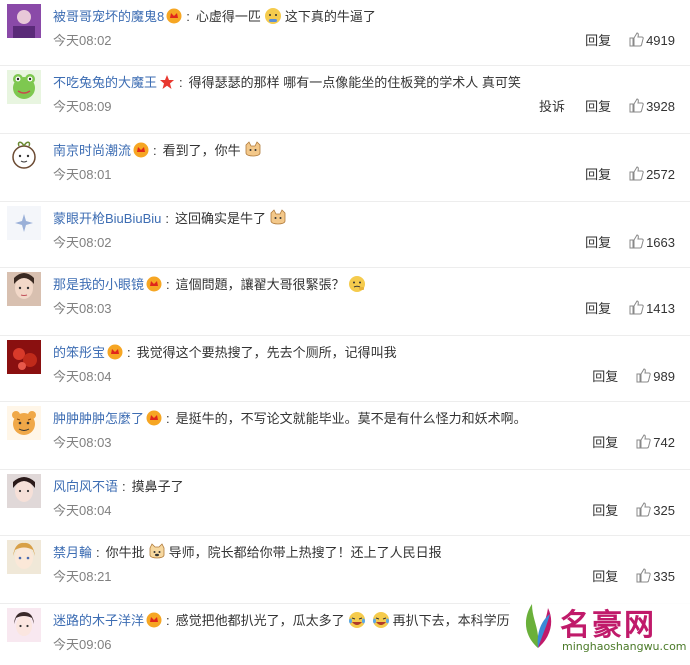 The height and width of the screenshot is (665, 690). What do you see at coordinates (660, 174) in the screenshot?
I see `like-count: 2572` at bounding box center [660, 174].